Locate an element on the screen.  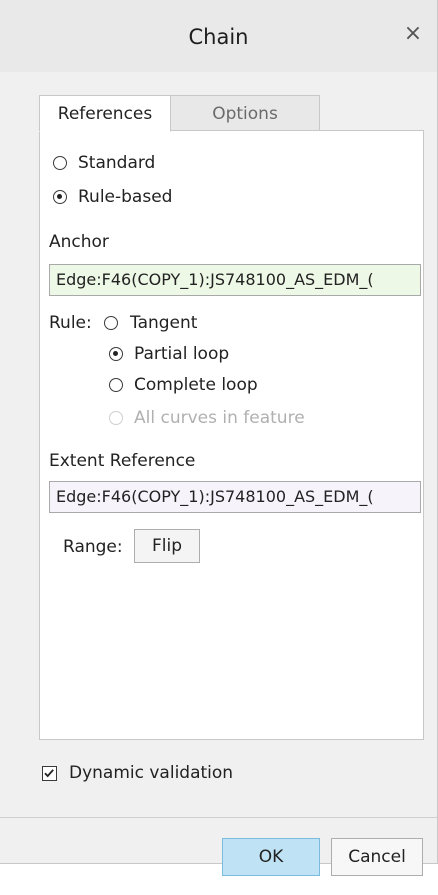
all-curves-label: All curves in feature is located at coordinates (219, 418).